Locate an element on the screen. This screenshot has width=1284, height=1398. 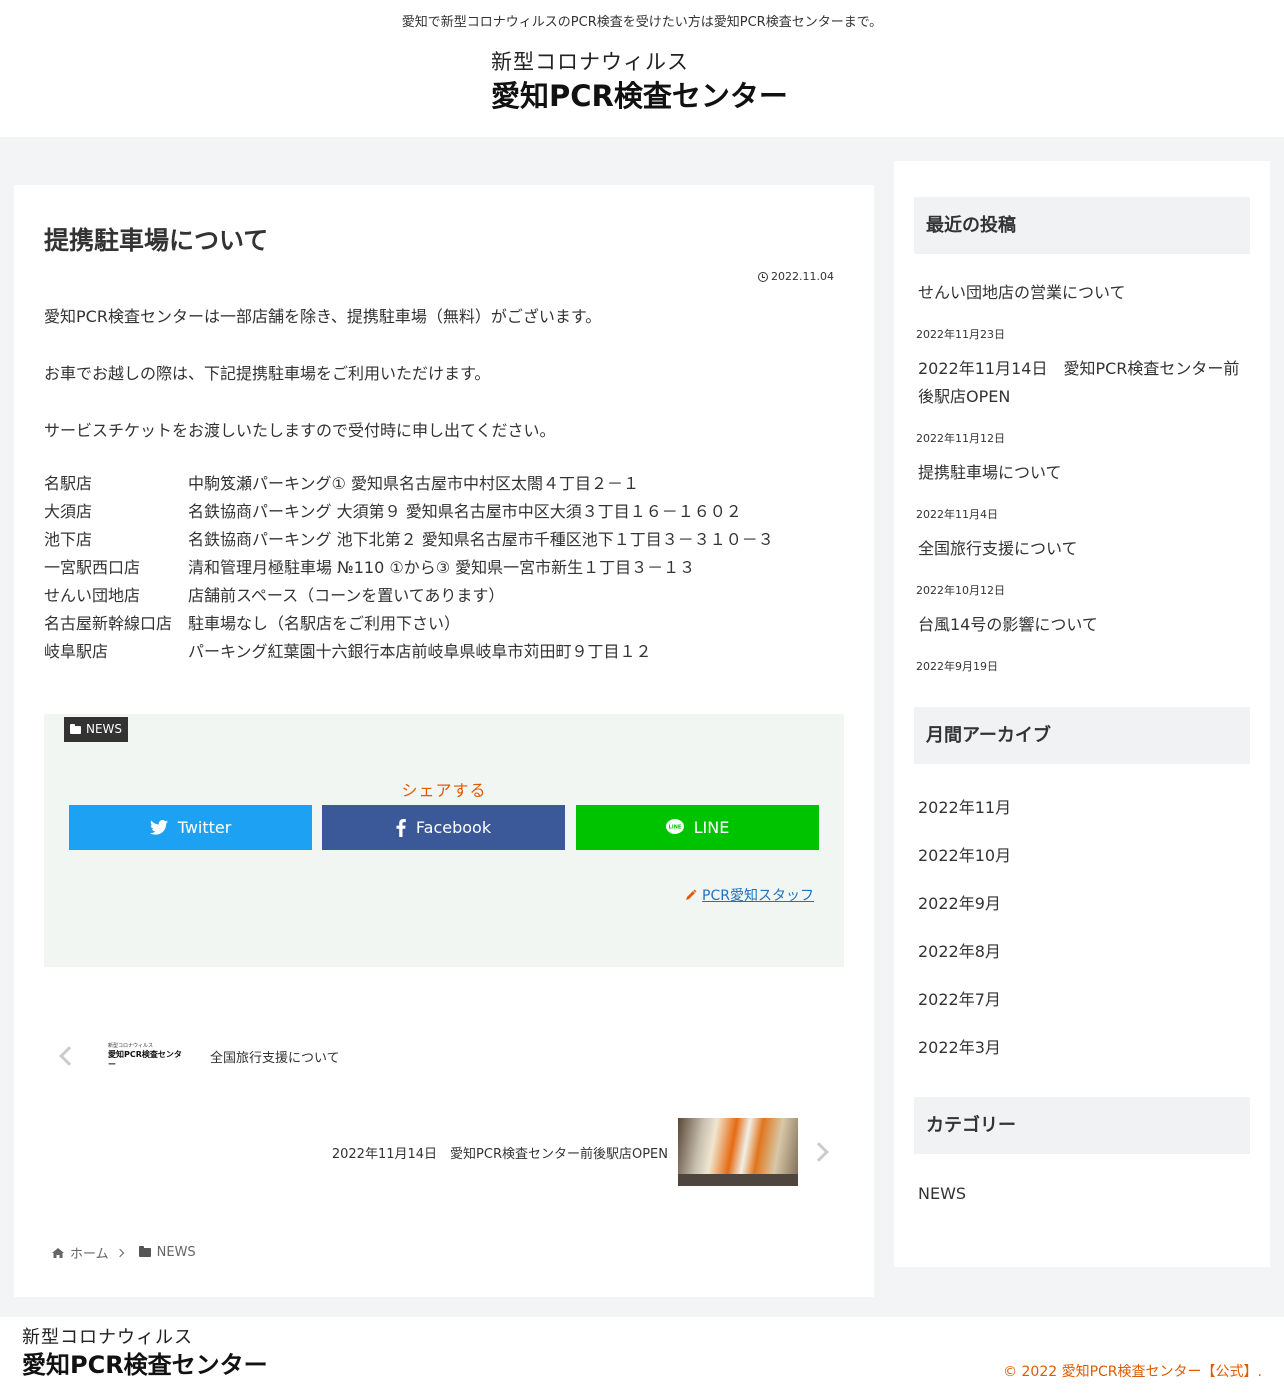
parking-detail: 名鉄協商パーキング 大須第９ 愛知県名古屋市中区大須３丁目１６－１６０２ is located at coordinates (465, 511).